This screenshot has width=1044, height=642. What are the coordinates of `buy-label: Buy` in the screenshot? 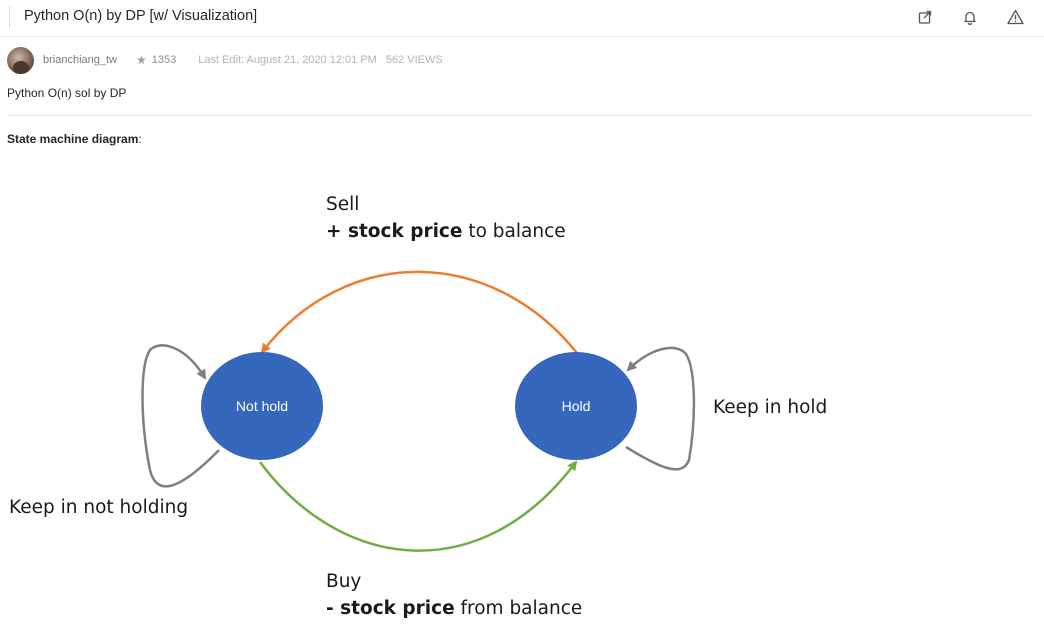 It's located at (343, 581).